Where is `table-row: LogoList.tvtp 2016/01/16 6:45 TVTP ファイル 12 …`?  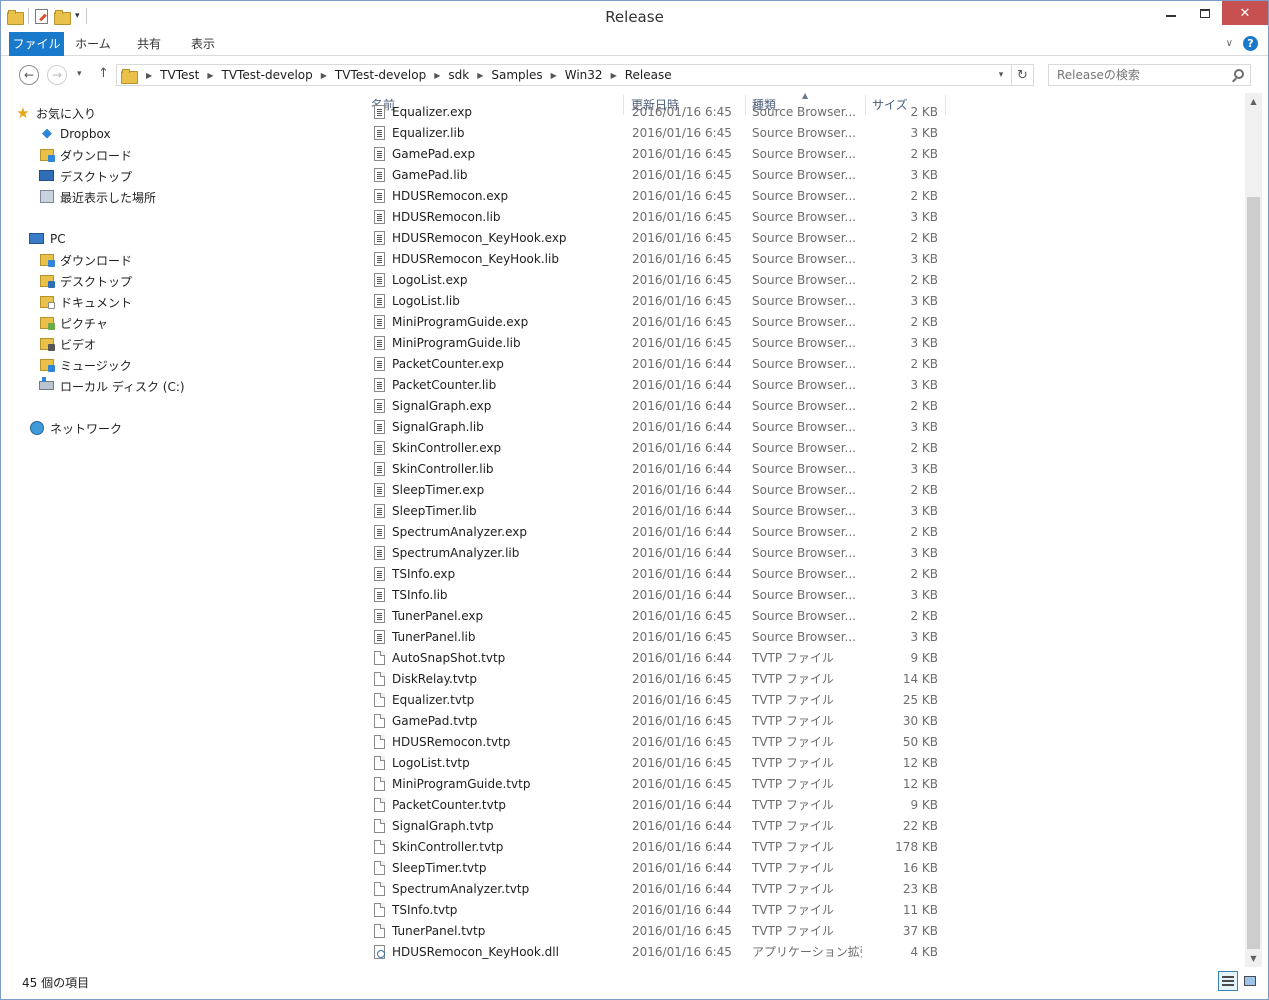
table-row: LogoList.tvtp 2016/01/16 6:45 TVTP ファイル 12 … is located at coordinates (803, 763).